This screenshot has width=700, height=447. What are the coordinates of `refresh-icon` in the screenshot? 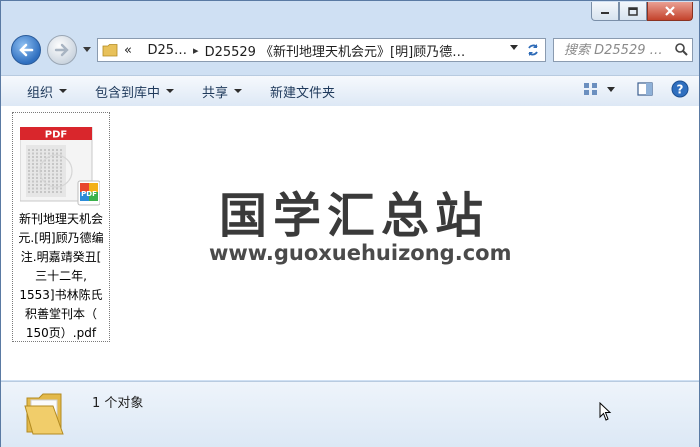 It's located at (533, 50).